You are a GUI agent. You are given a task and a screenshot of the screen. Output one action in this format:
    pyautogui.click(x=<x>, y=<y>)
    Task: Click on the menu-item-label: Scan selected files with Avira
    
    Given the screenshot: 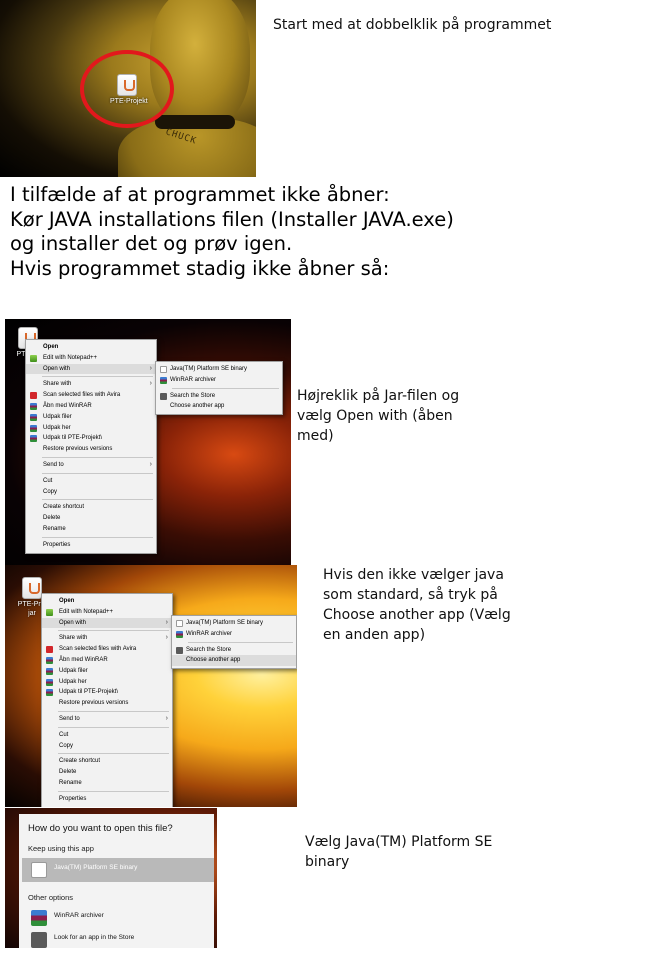 What is the action you would take?
    pyautogui.click(x=98, y=649)
    